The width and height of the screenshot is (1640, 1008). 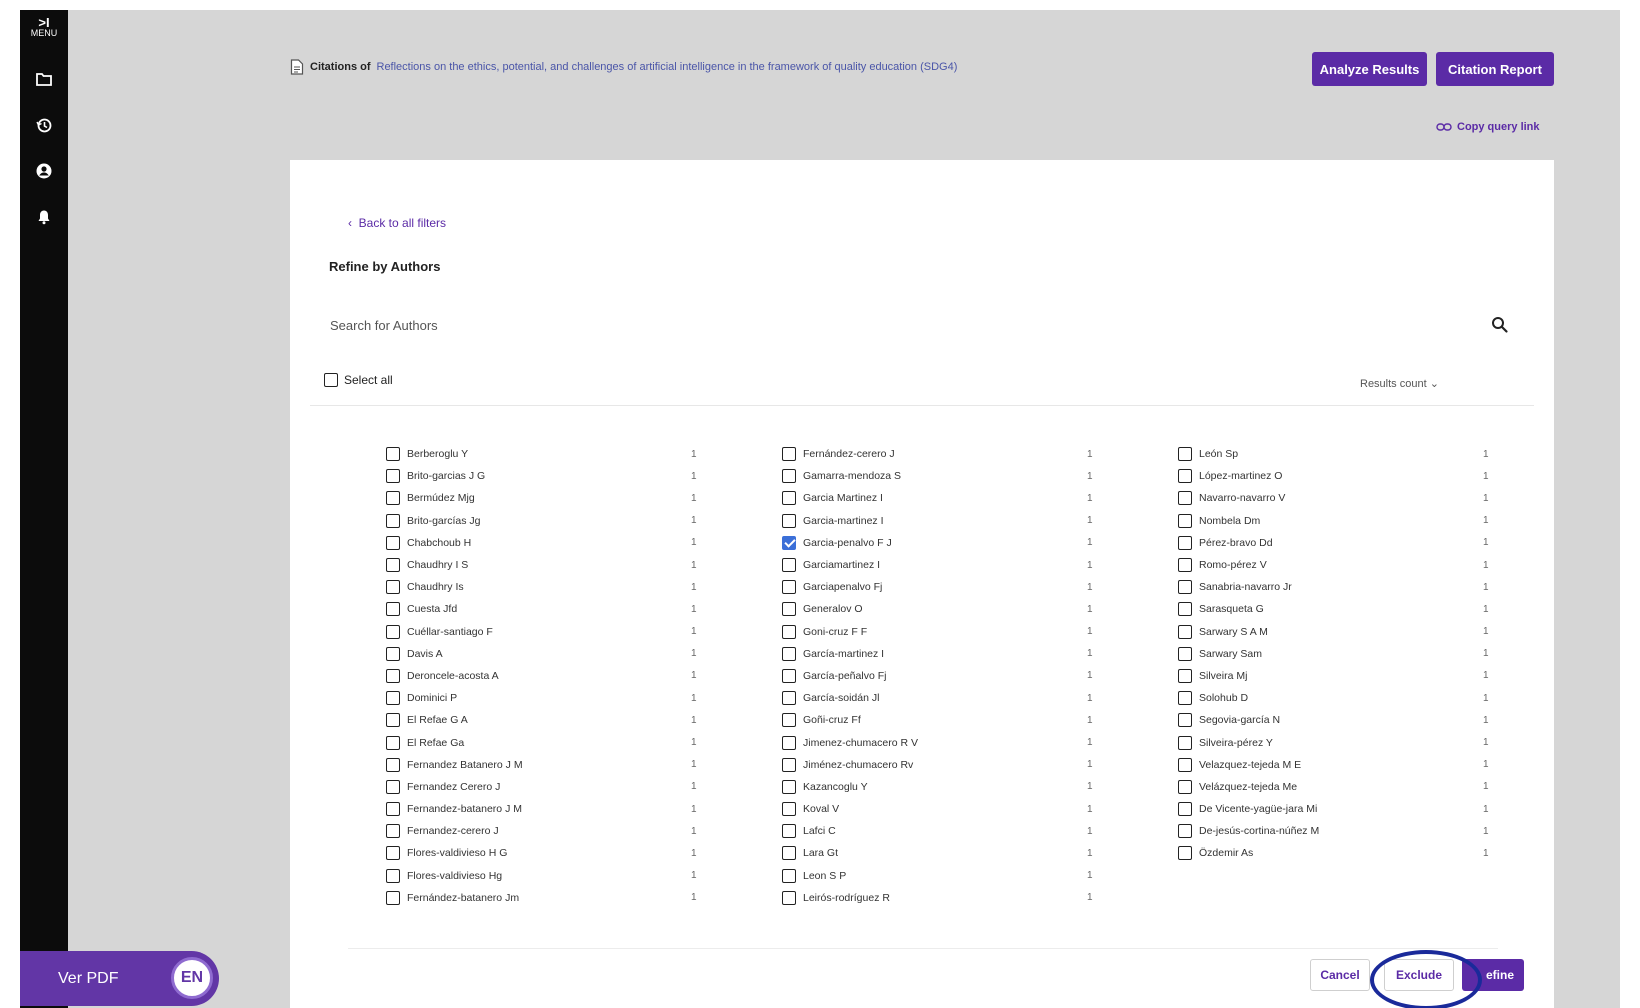 I want to click on author-row: De Vicente-yagüe-jara Mi 1, so click(x=1353, y=809).